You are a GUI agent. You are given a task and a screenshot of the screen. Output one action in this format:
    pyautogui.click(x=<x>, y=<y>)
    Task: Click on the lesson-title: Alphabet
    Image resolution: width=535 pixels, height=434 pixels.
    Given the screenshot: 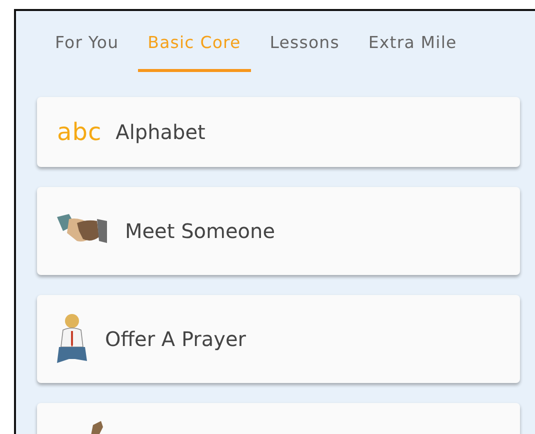 What is the action you would take?
    pyautogui.click(x=161, y=132)
    